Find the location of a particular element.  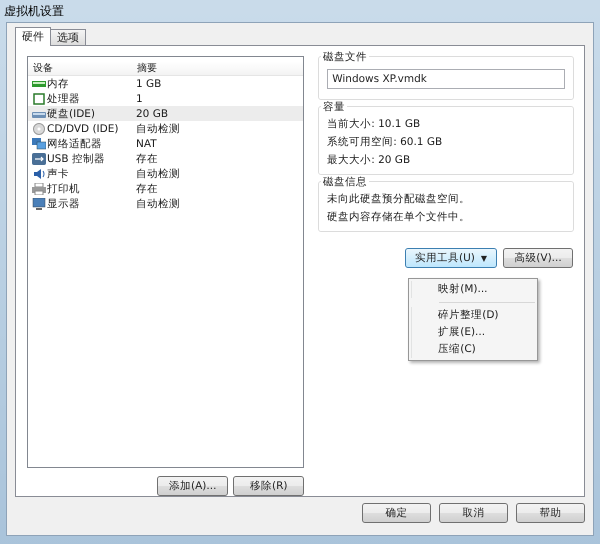

group-title: 磁盘信息 is located at coordinates (345, 182).